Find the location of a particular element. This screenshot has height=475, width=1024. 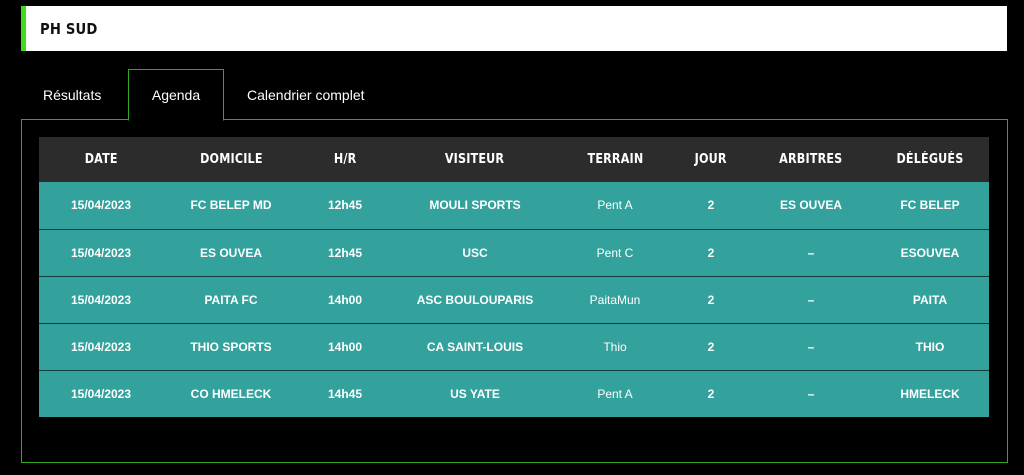

cell-delegues: HMELECK is located at coordinates (930, 393).